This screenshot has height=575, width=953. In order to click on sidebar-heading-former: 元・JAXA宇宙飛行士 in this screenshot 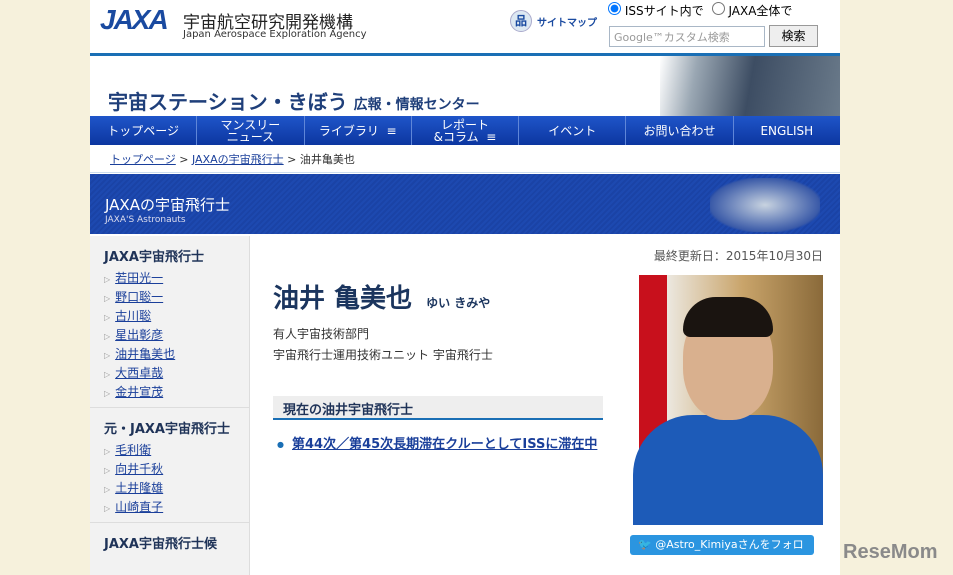, I will do `click(167, 429)`.